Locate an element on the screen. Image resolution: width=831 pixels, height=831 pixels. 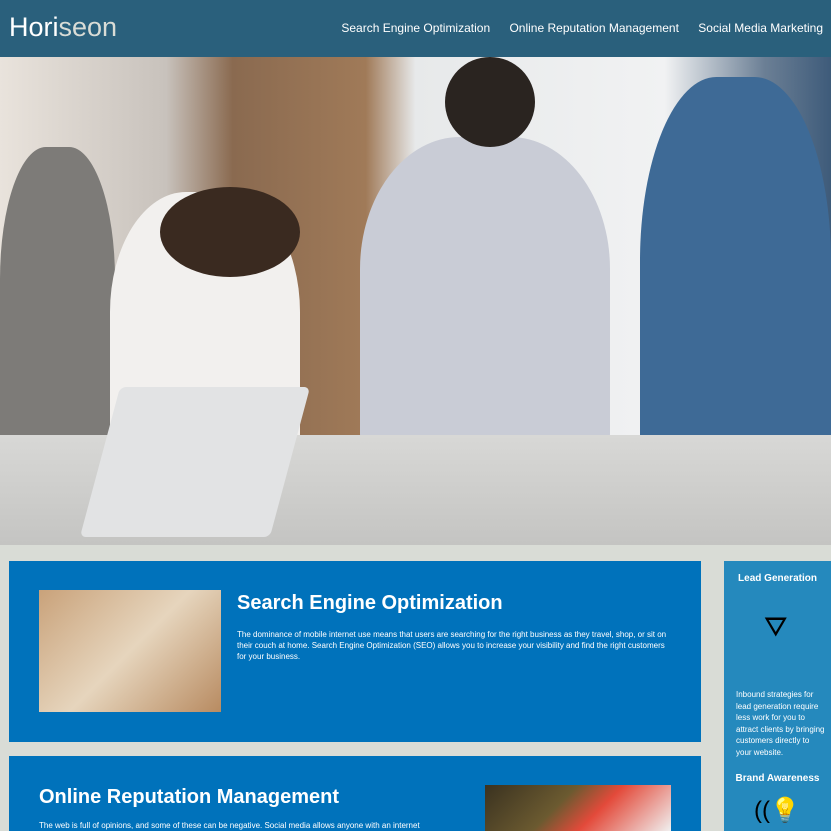
logo: Horiseon is located at coordinates (63, 27).